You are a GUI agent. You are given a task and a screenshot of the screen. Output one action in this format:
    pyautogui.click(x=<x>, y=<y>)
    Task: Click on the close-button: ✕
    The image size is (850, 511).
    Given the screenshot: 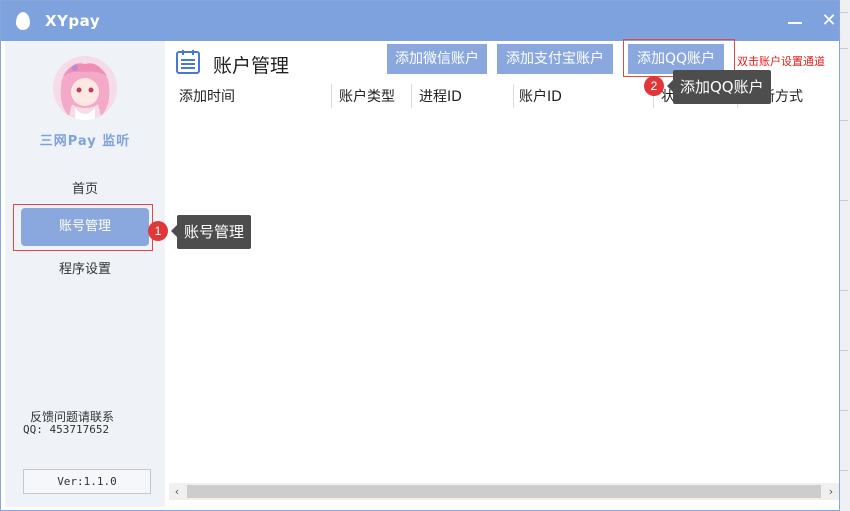 What is the action you would take?
    pyautogui.click(x=829, y=21)
    